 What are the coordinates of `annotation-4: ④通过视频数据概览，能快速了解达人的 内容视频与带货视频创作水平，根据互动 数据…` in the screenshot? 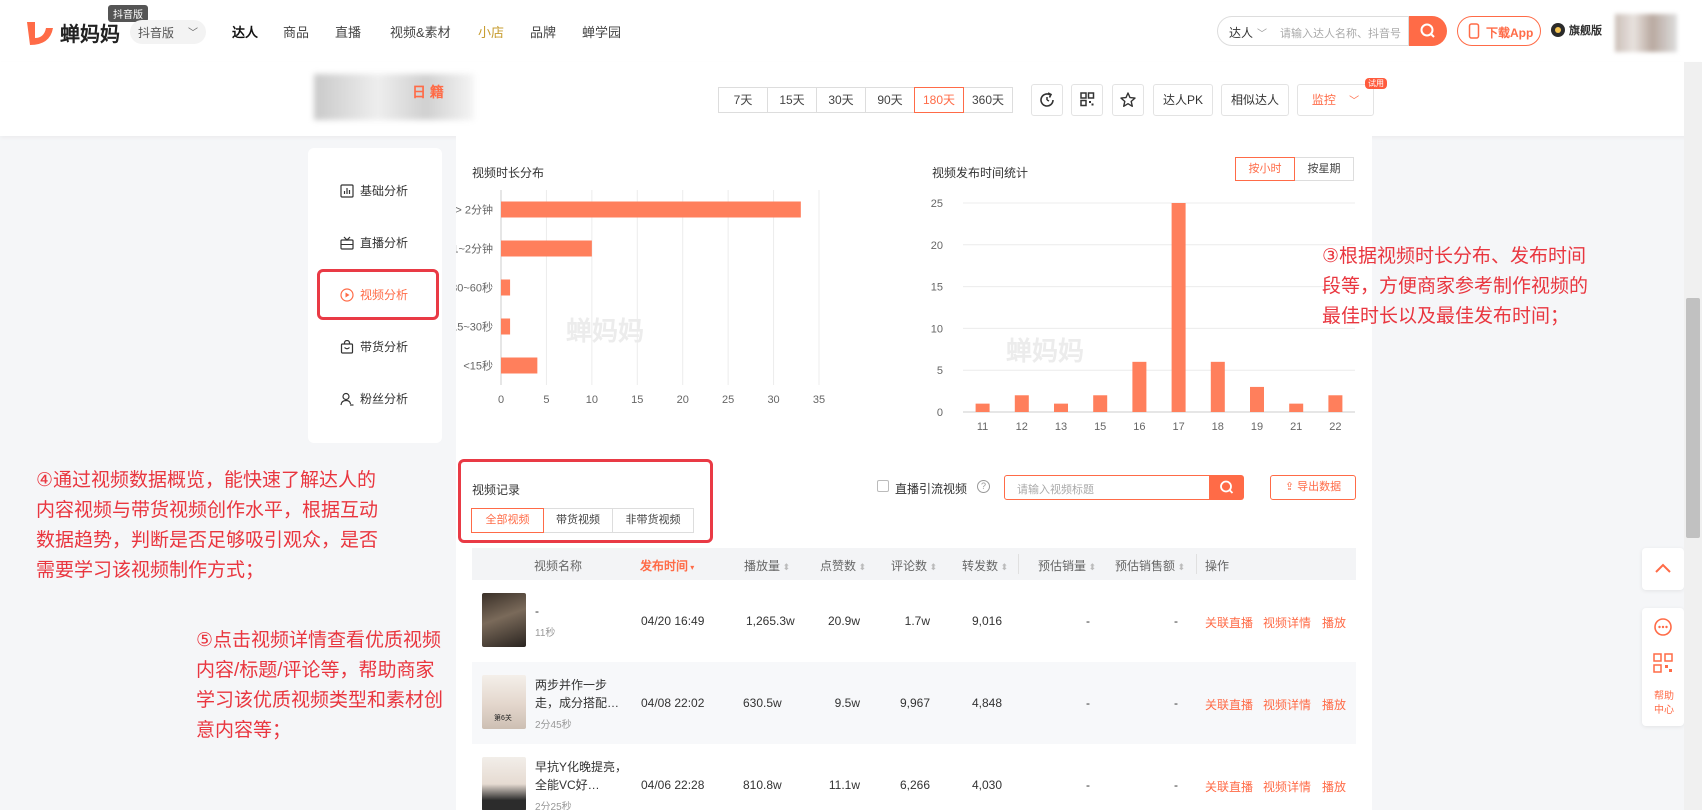 It's located at (236, 526).